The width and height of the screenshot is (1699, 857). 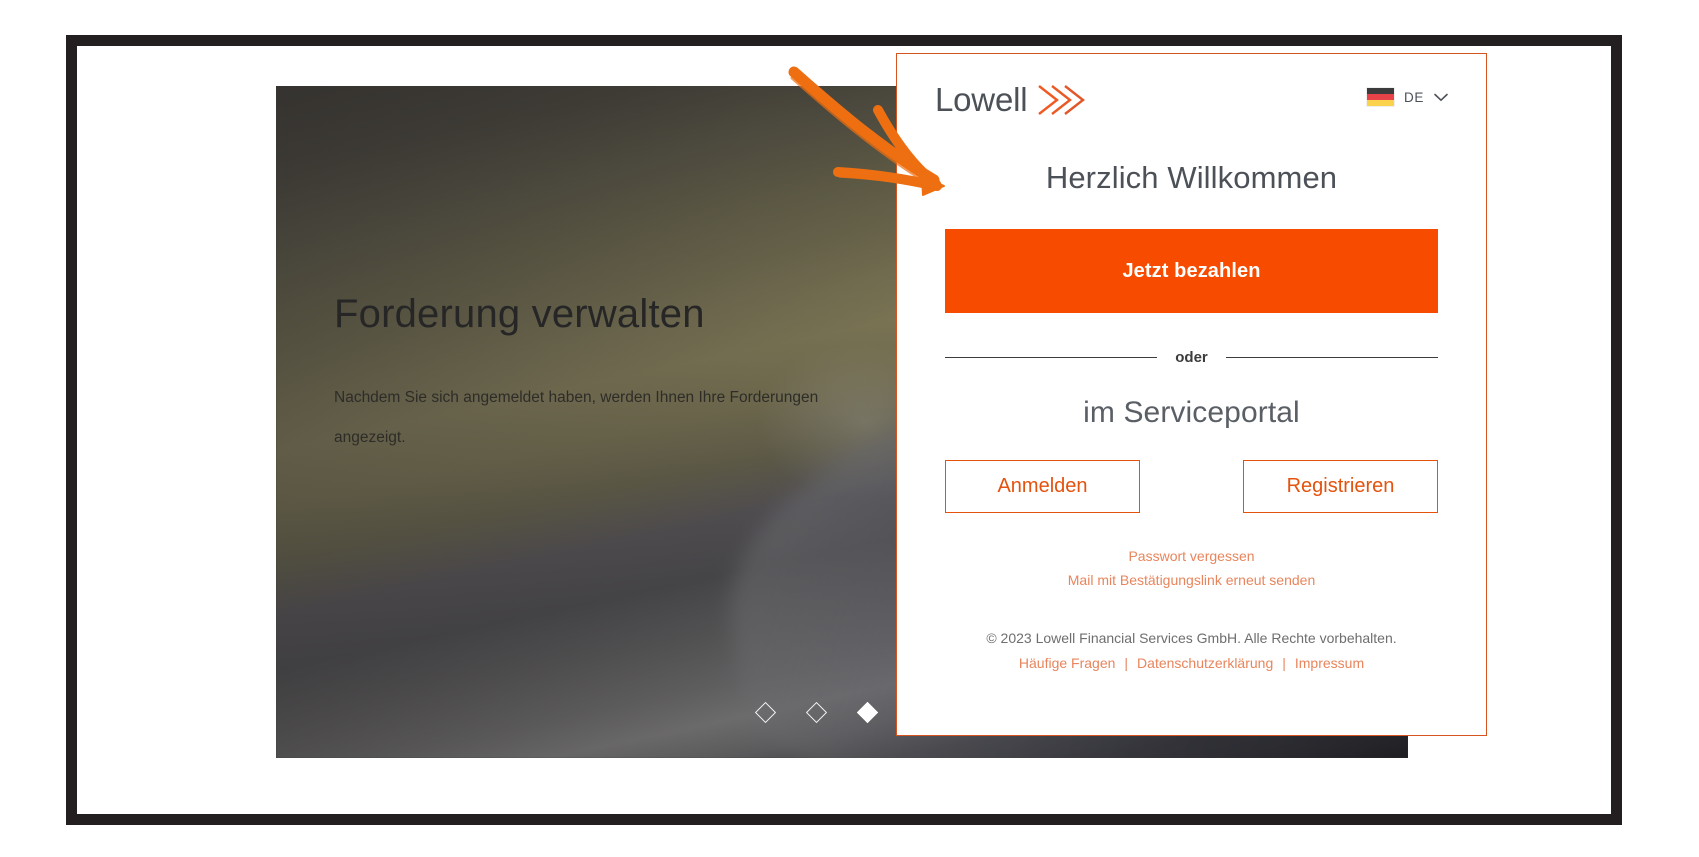 What do you see at coordinates (1381, 97) in the screenshot?
I see `flag-de-icon` at bounding box center [1381, 97].